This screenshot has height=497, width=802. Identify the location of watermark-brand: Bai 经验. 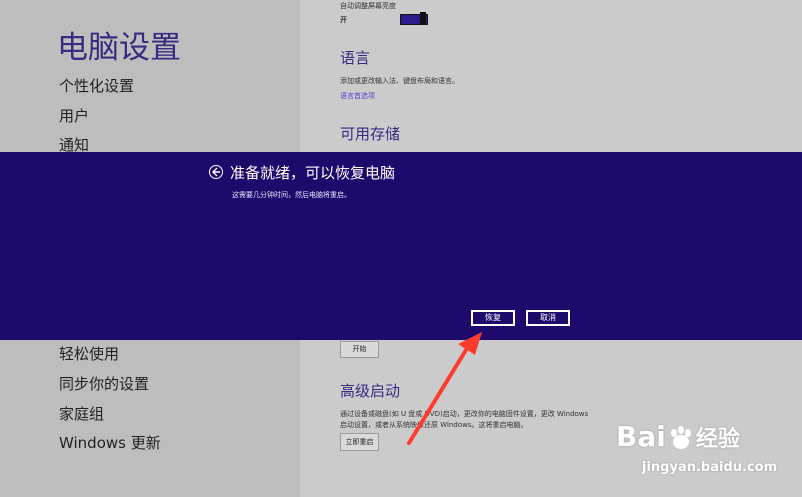
(678, 436).